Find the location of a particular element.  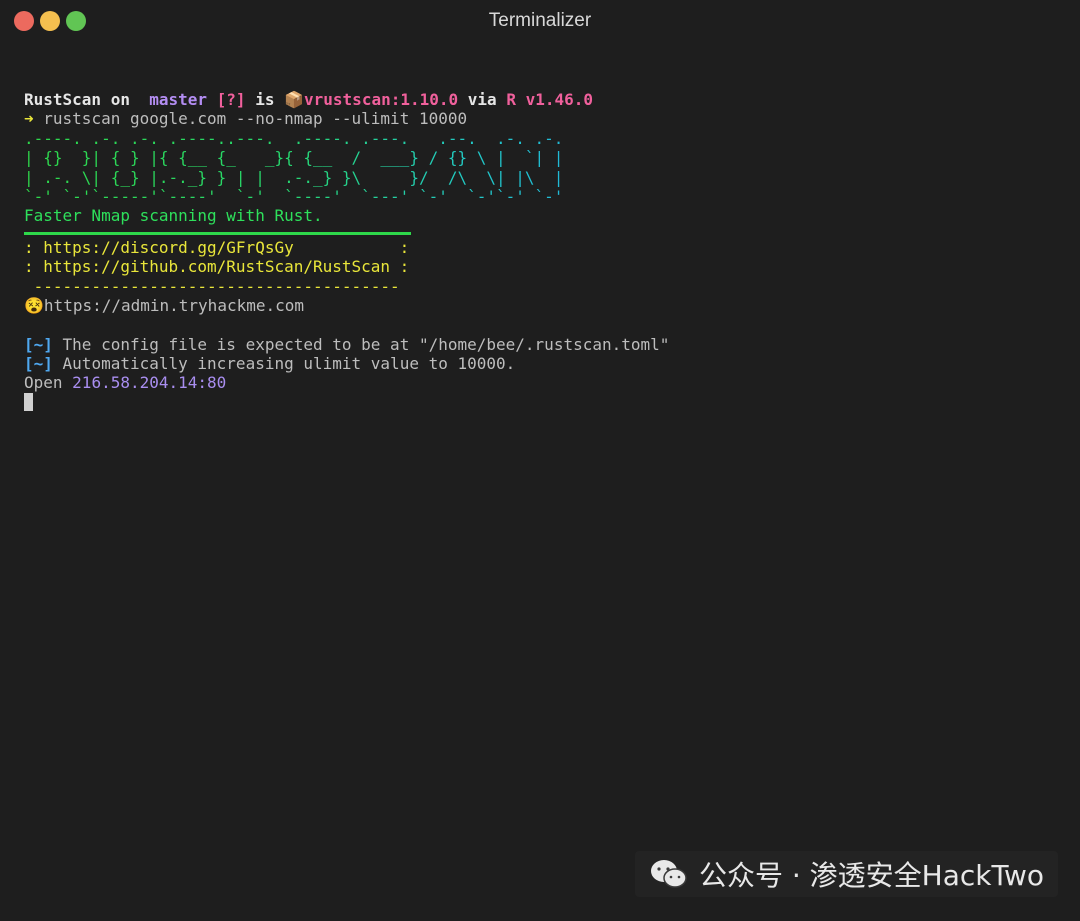

dizzy-face-icon: 😵 is located at coordinates (34, 305).